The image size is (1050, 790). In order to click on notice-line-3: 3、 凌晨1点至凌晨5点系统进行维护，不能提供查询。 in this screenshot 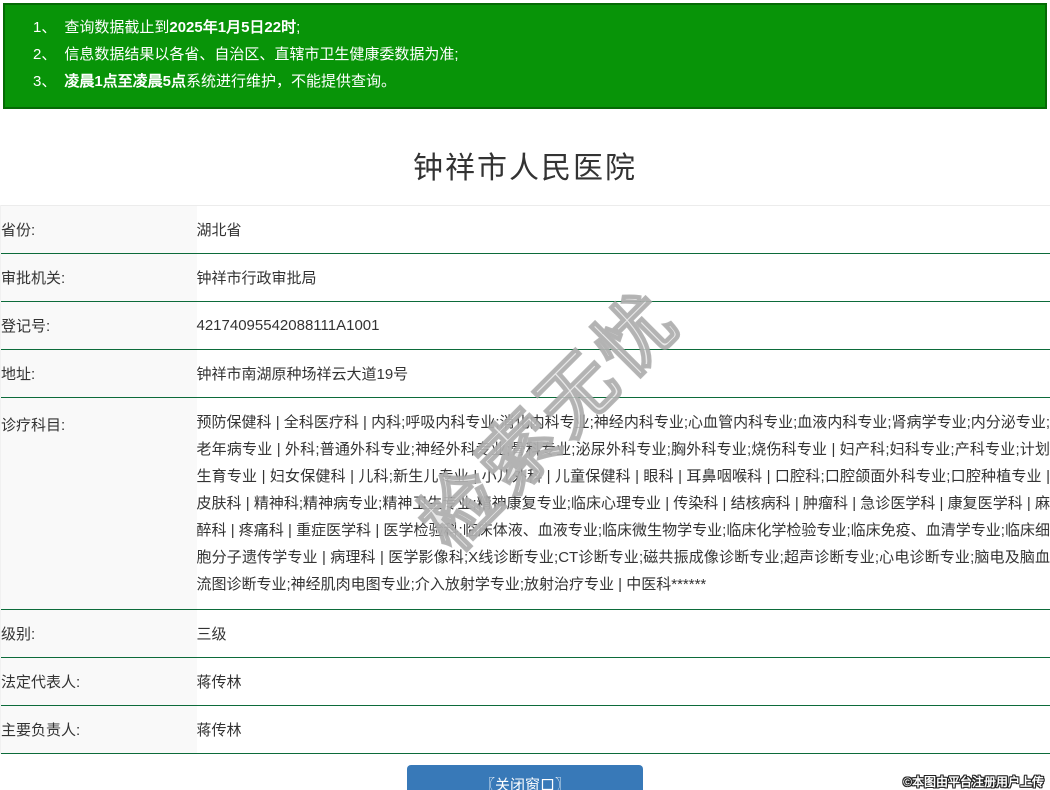, I will do `click(534, 81)`.